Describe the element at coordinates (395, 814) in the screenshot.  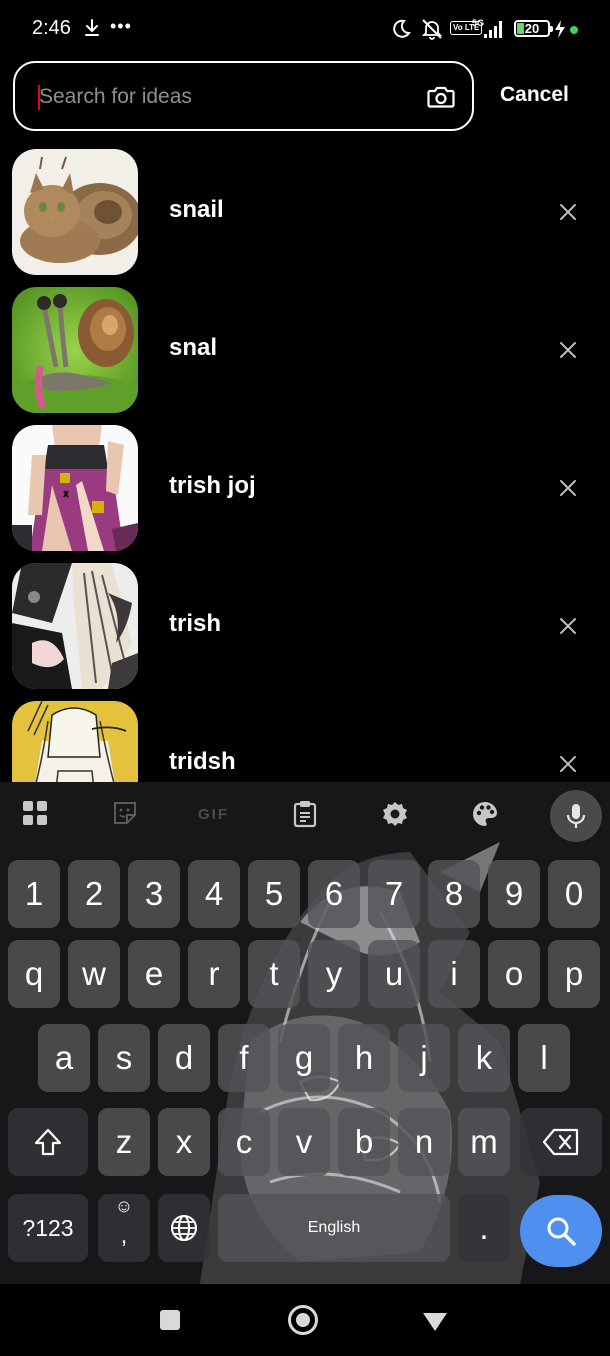
I see `gear-icon` at that location.